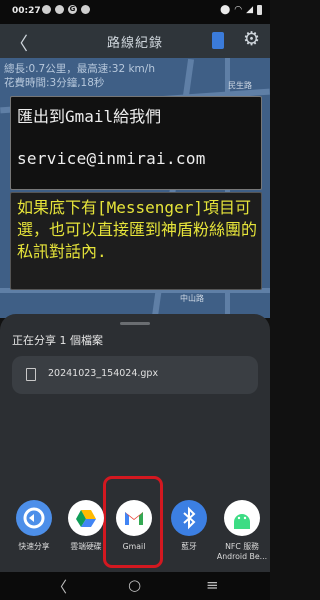  Describe the element at coordinates (72, 9) in the screenshot. I see `google-notification-icon: G` at that location.